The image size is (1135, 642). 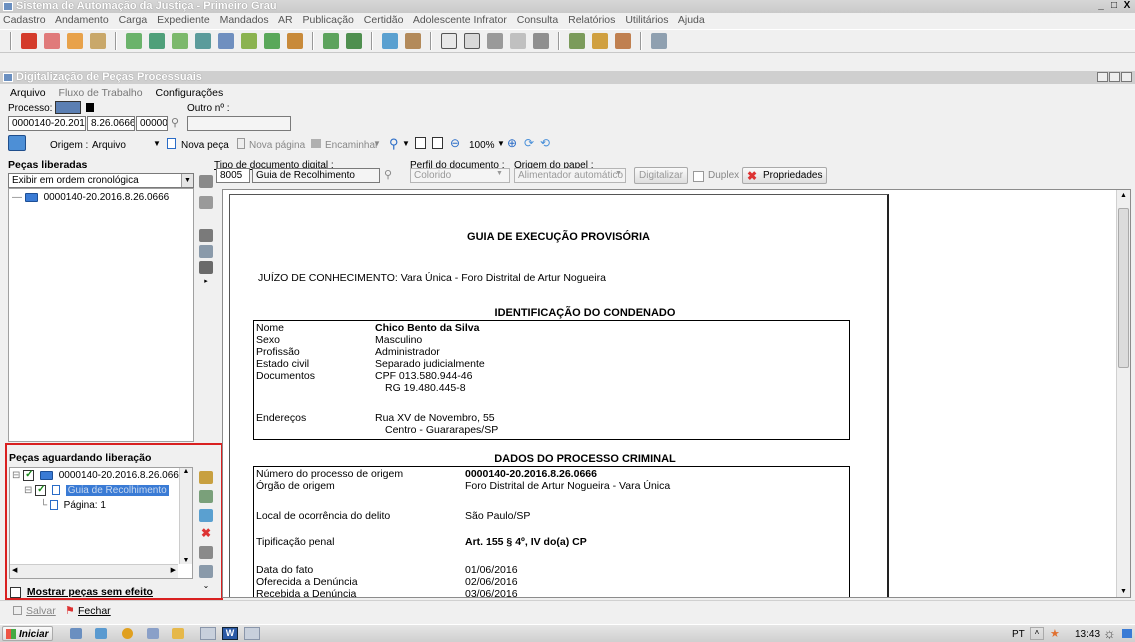 What do you see at coordinates (206, 585) in the screenshot?
I see `chevron-down-icon: ⌄` at bounding box center [206, 585].